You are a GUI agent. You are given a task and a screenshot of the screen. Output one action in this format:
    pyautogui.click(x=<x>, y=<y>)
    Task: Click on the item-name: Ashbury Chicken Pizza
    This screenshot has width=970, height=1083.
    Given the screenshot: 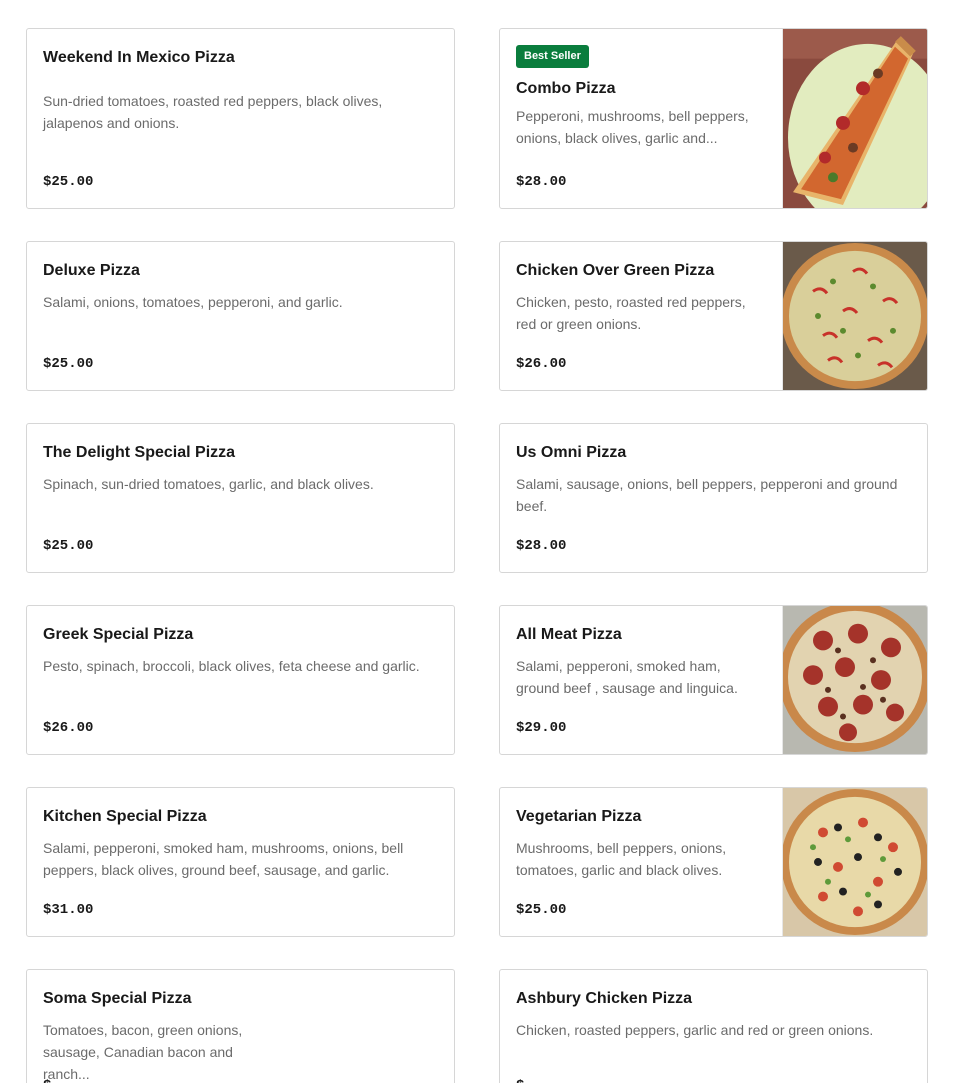 What is the action you would take?
    pyautogui.click(x=604, y=998)
    